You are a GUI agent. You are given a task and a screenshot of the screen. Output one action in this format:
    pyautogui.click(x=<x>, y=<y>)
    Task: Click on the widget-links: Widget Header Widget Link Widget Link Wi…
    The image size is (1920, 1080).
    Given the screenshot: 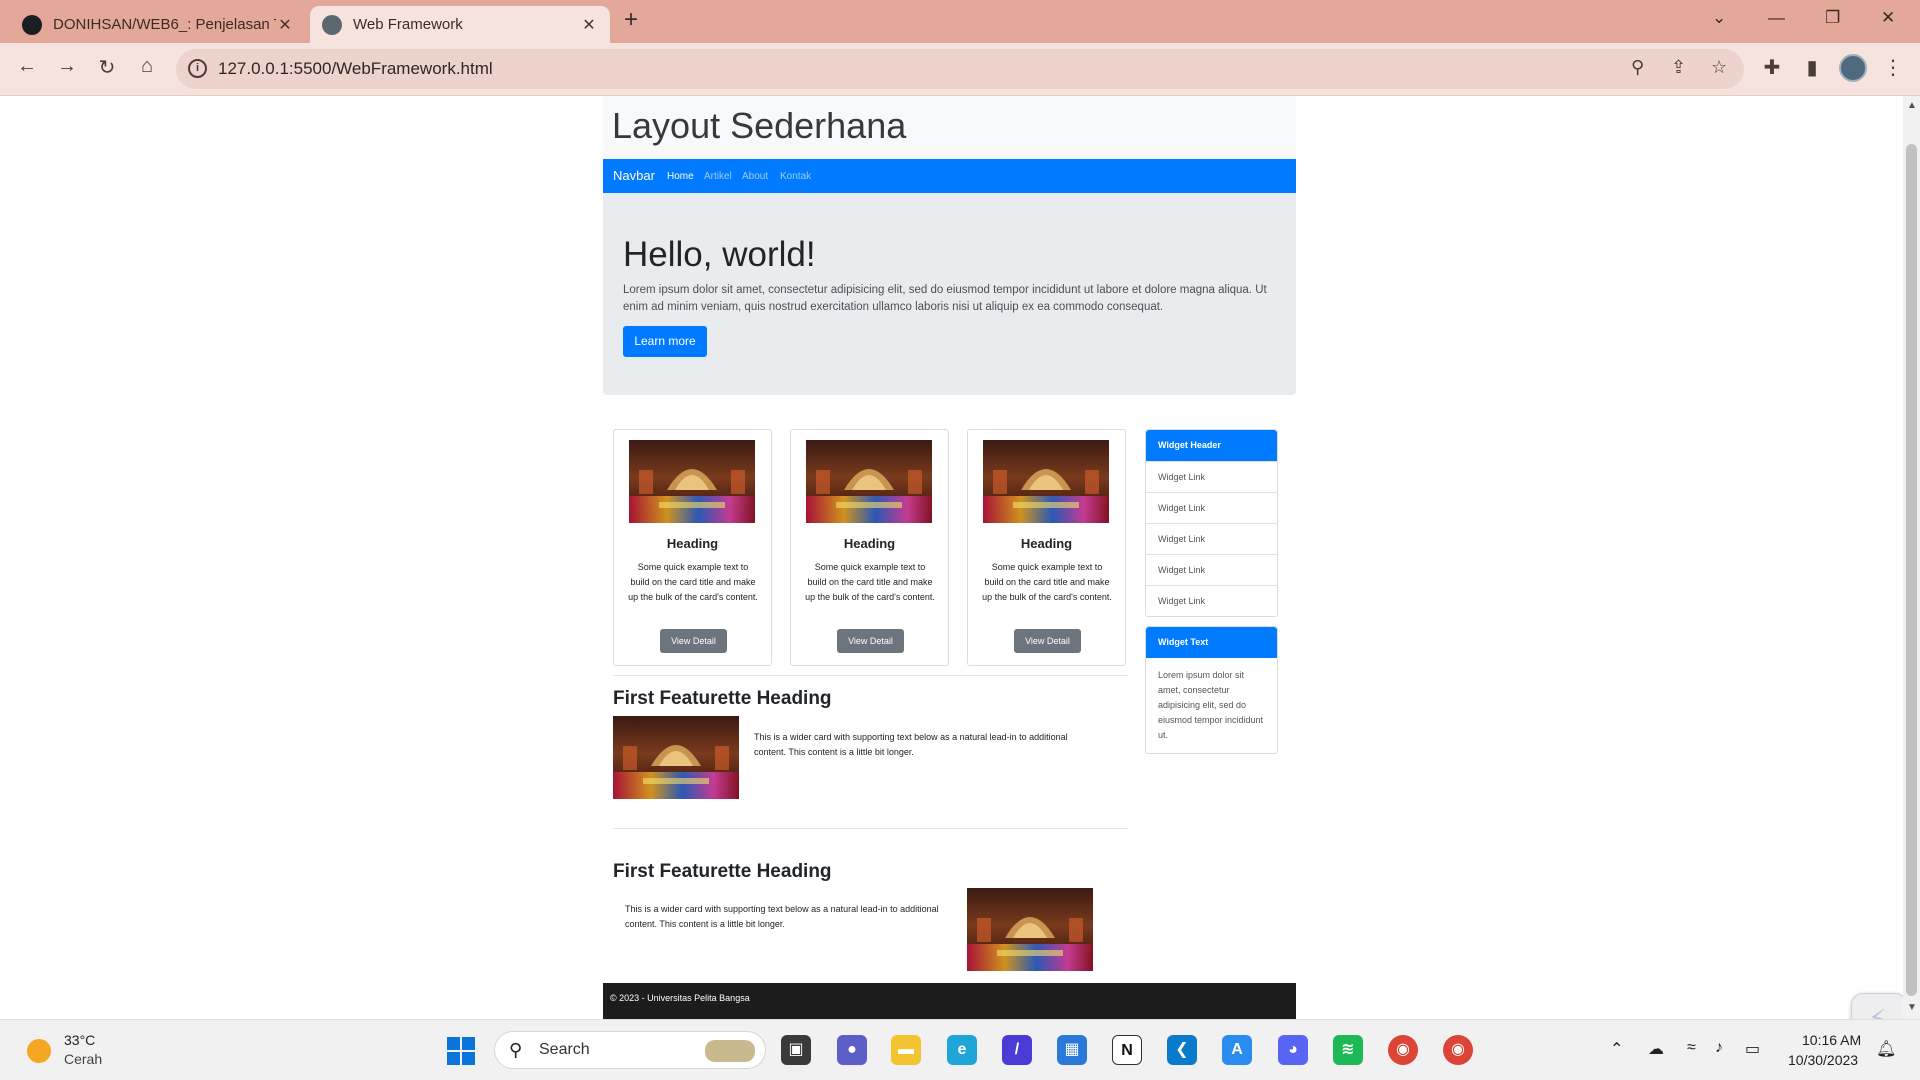 What is the action you would take?
    pyautogui.click(x=1211, y=523)
    